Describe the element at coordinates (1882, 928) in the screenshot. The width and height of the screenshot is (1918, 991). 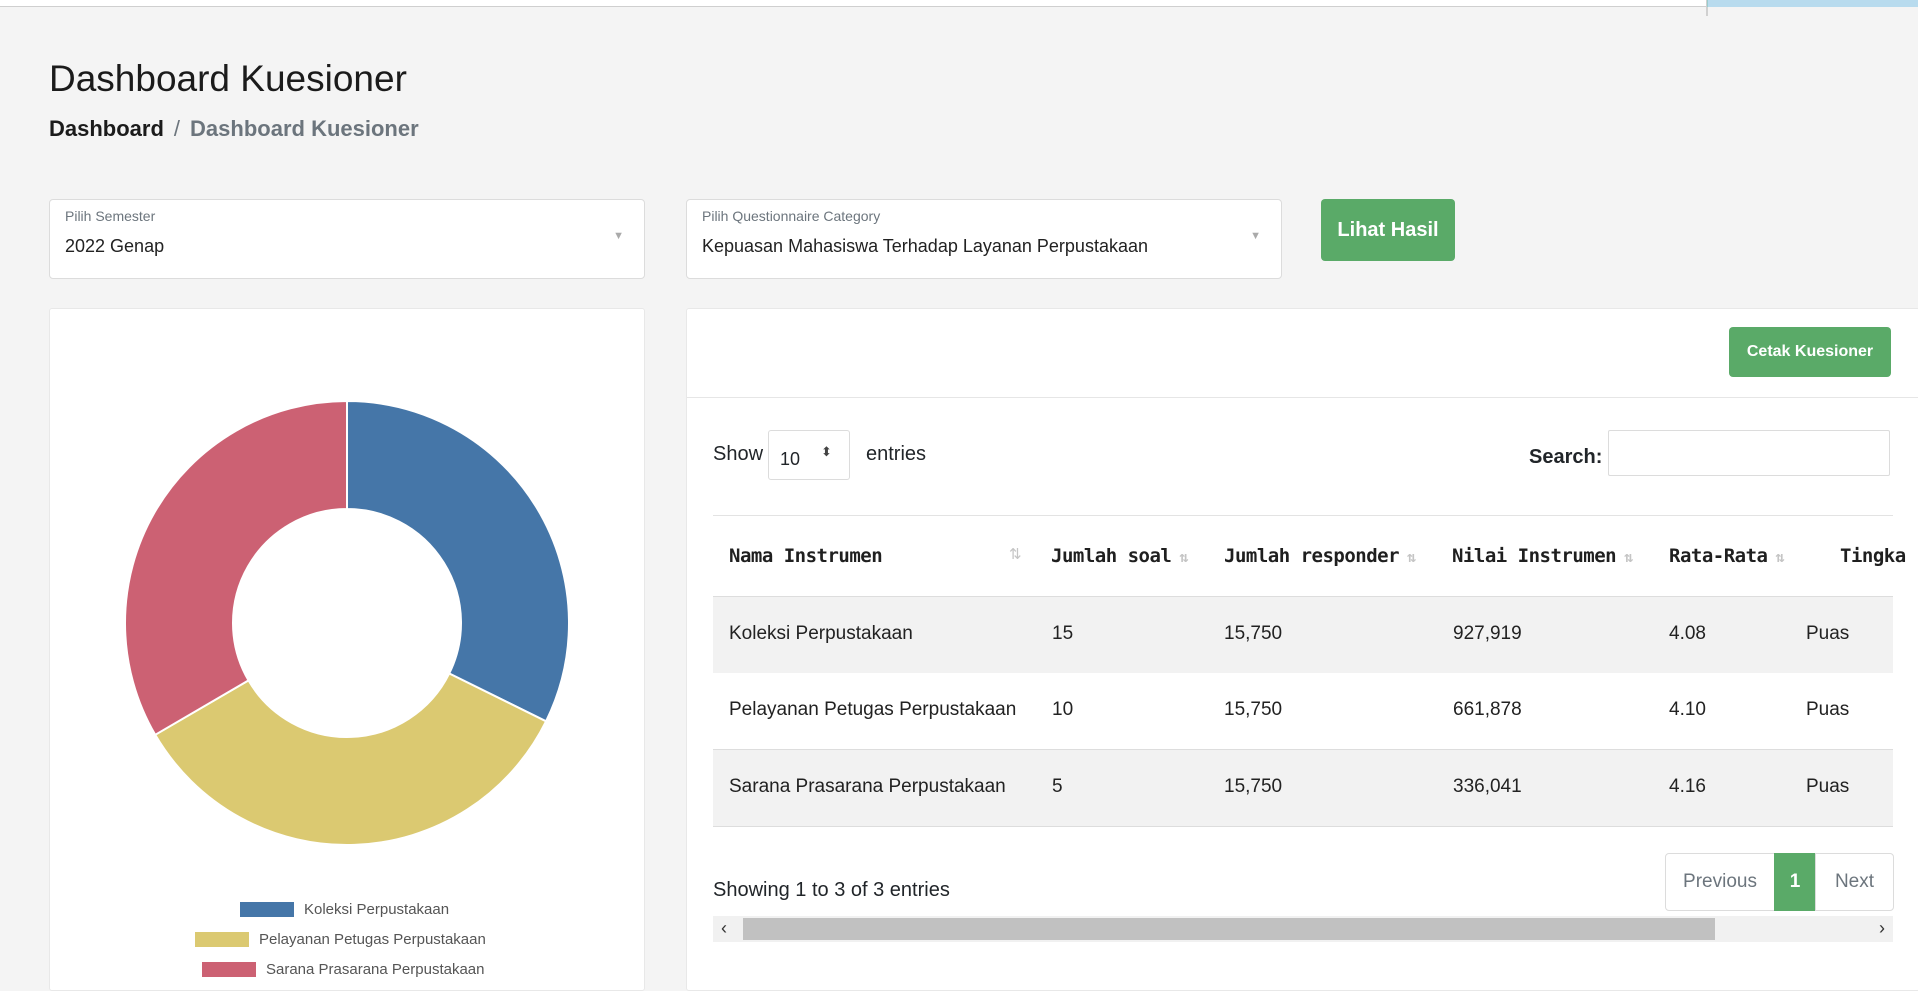
I see `chevron-right-icon: ›` at that location.